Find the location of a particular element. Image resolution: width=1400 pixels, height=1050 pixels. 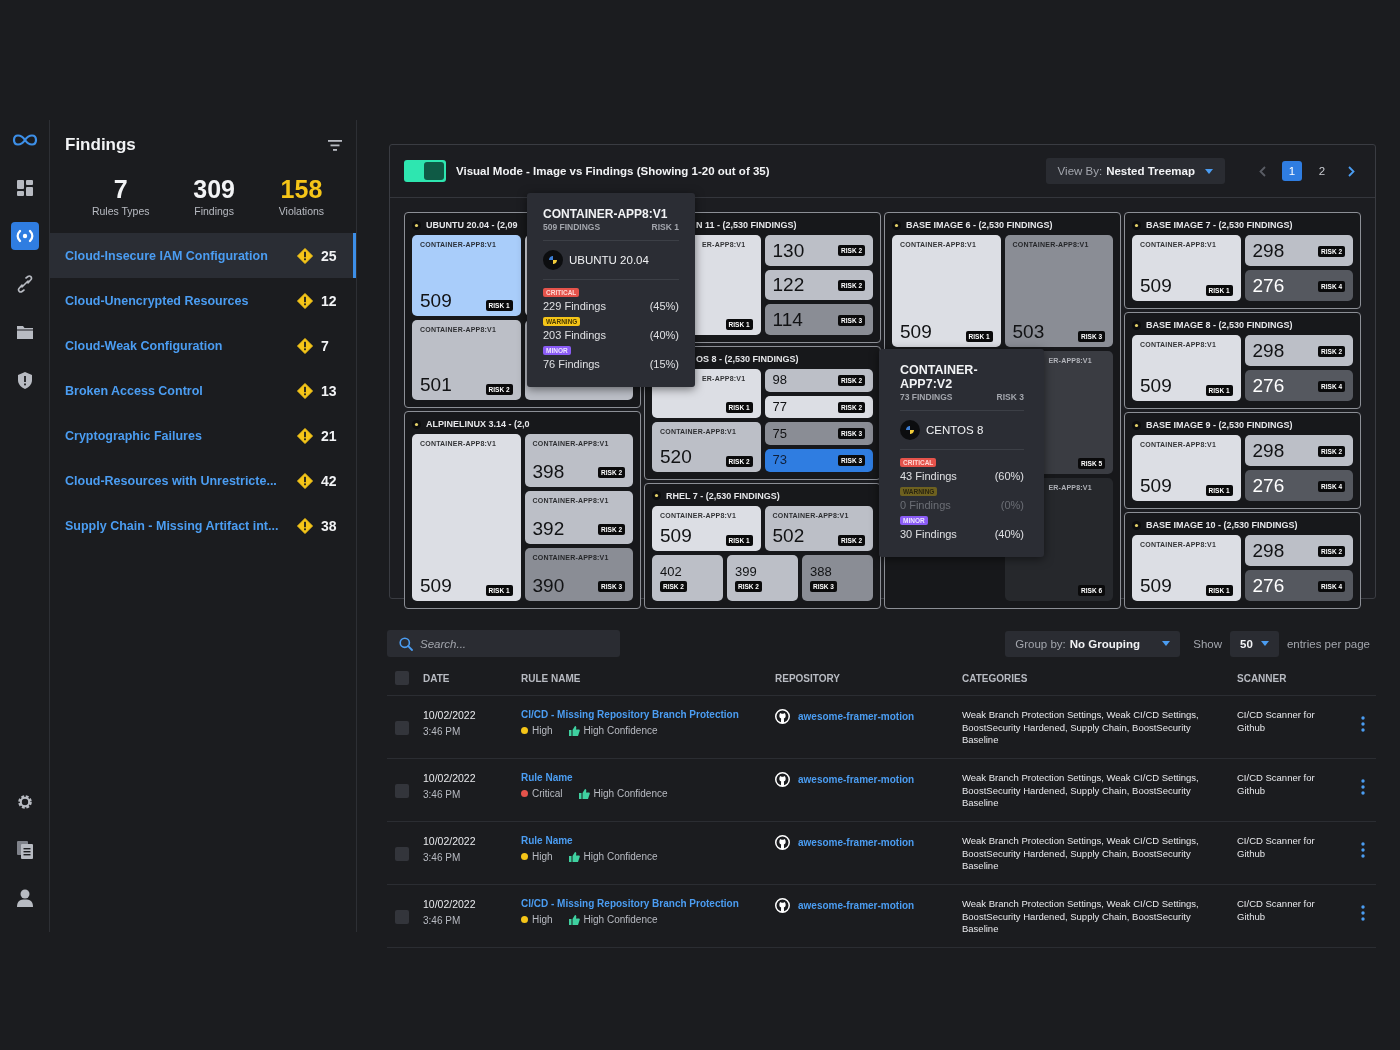

tile-value: 98 is located at coordinates (779, 380).